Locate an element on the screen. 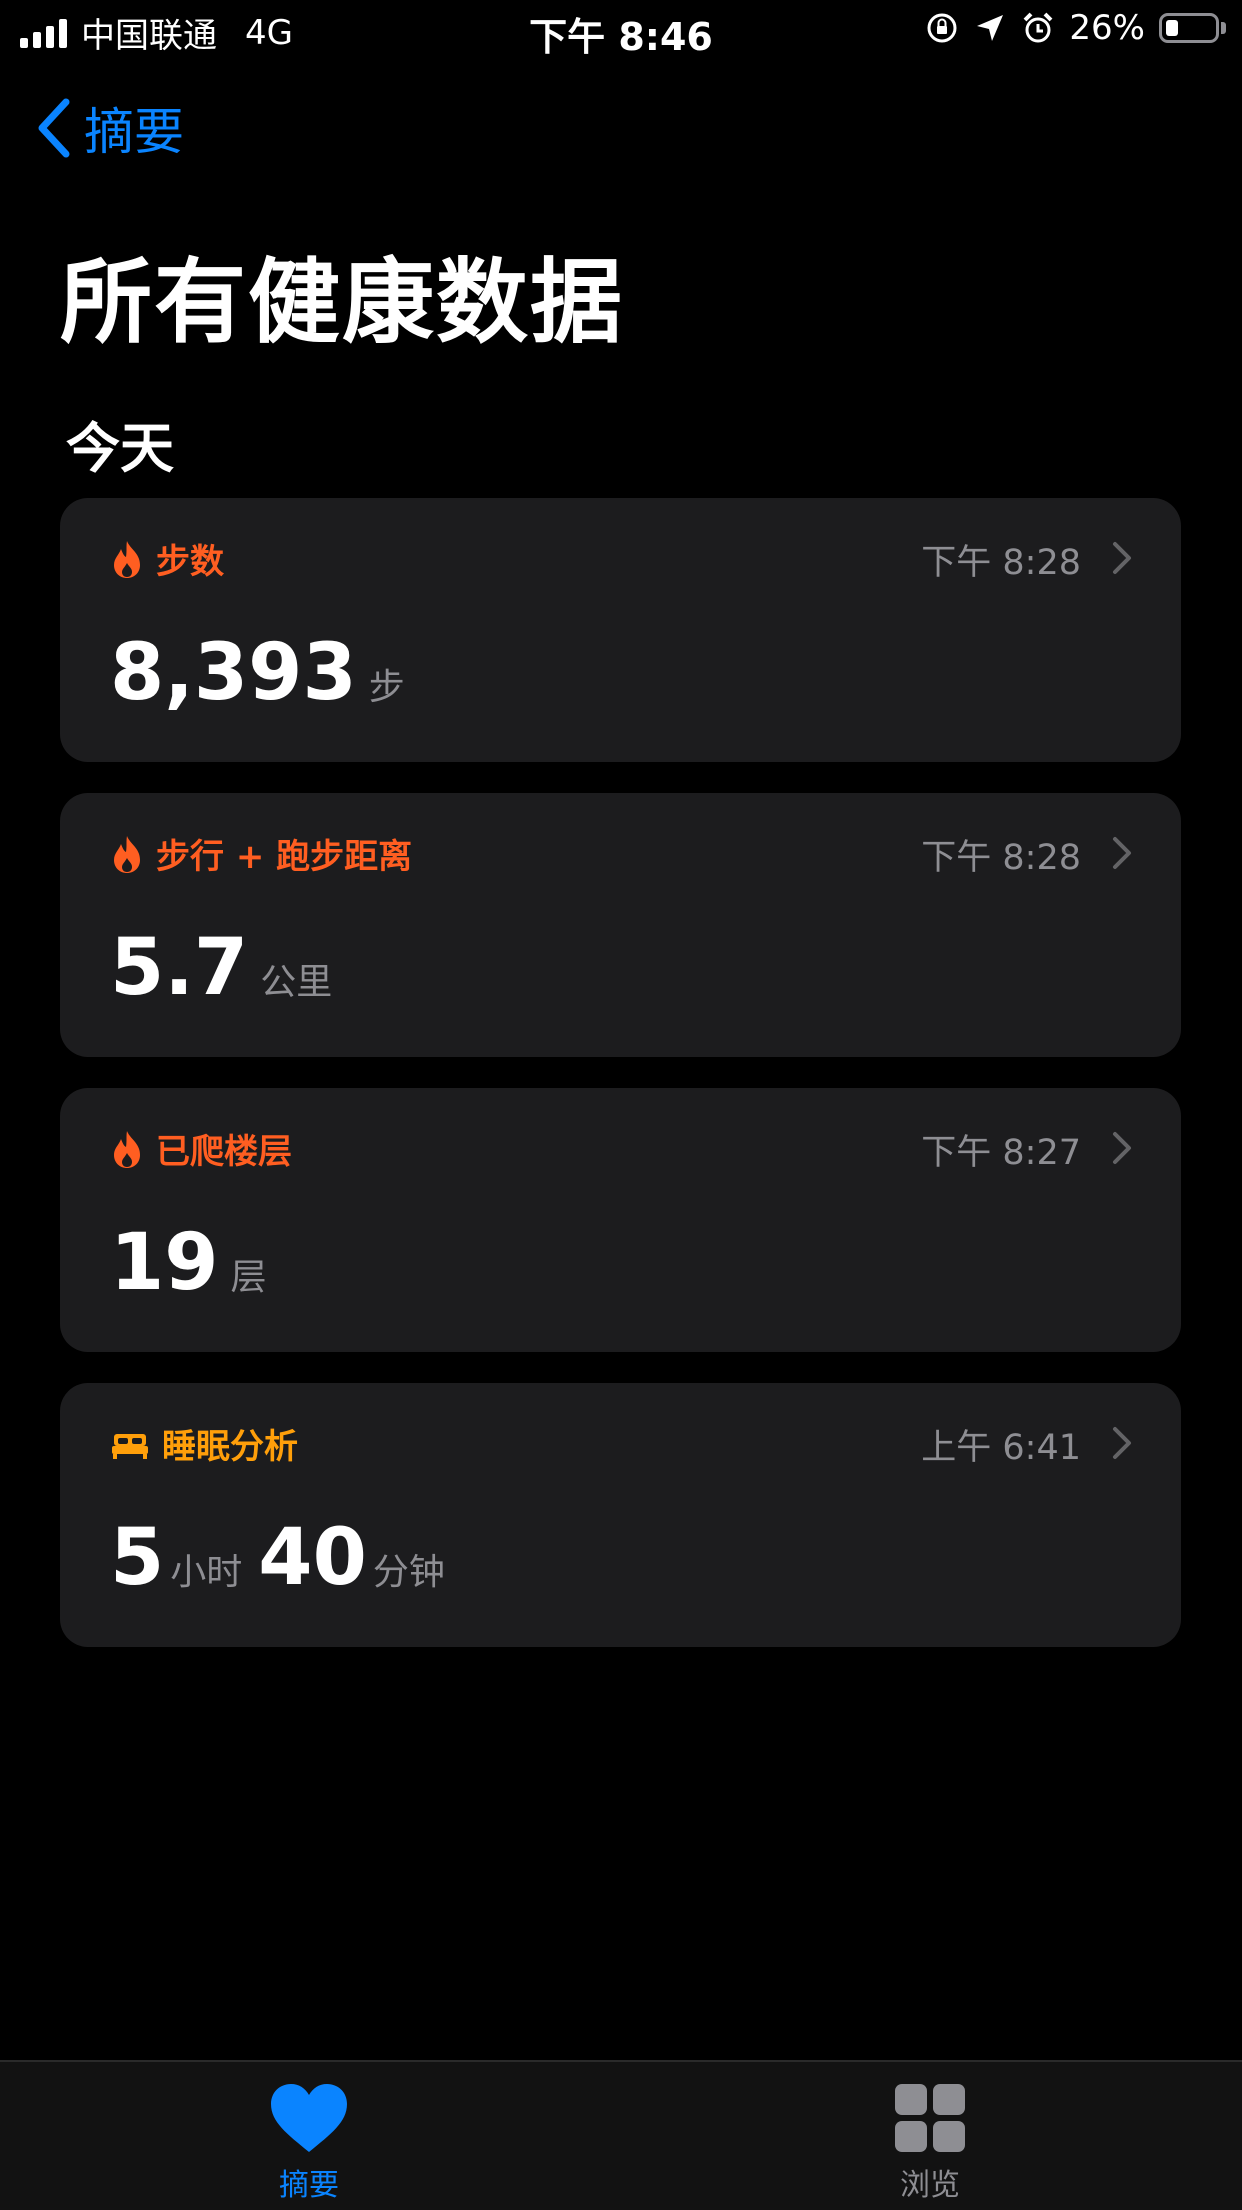  chevron-left-icon is located at coordinates (54, 128).